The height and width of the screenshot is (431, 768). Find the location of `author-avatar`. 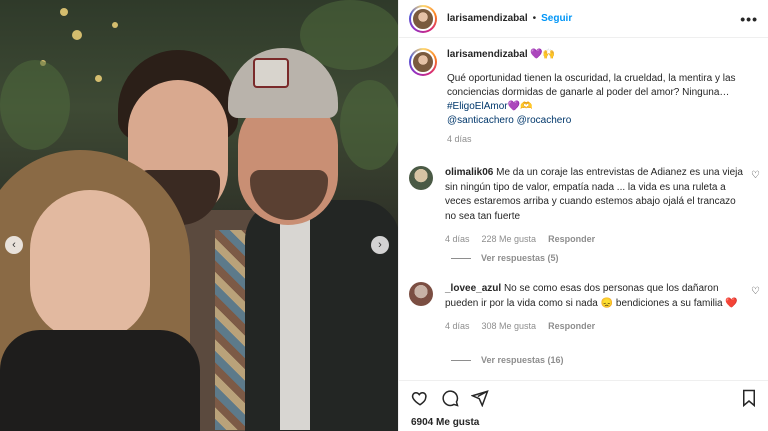

author-avatar is located at coordinates (423, 18).